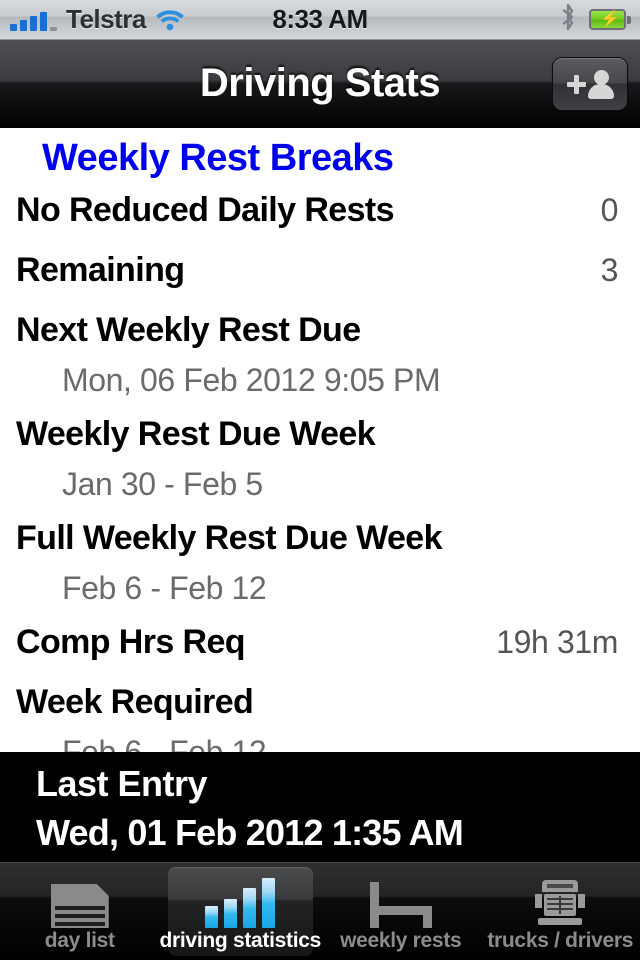  I want to click on document-icon, so click(79, 903).